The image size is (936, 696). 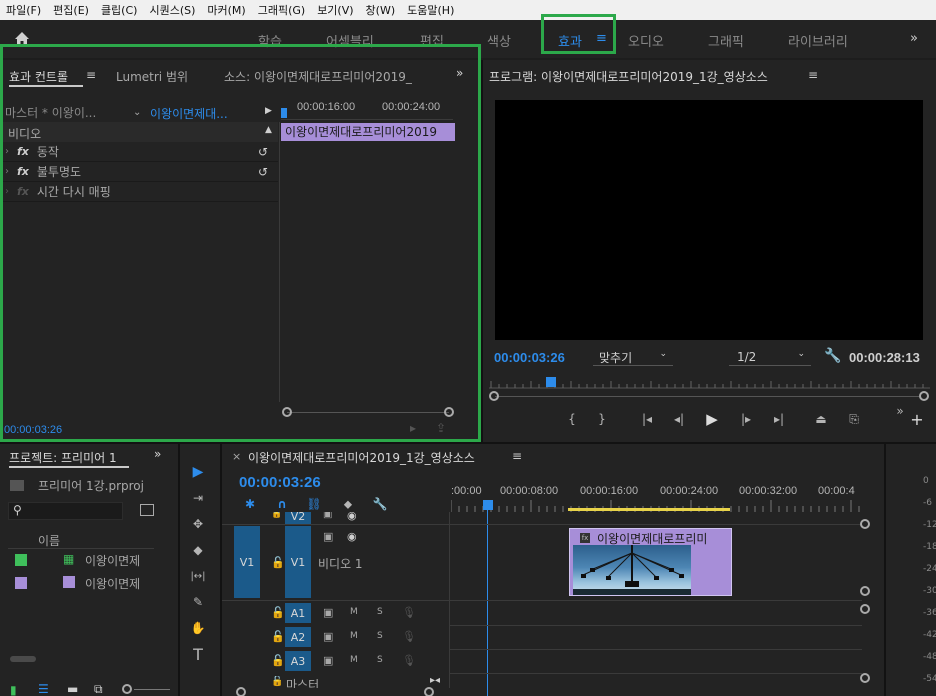 What do you see at coordinates (746, 419) in the screenshot?
I see `step-forward-icon: |▸` at bounding box center [746, 419].